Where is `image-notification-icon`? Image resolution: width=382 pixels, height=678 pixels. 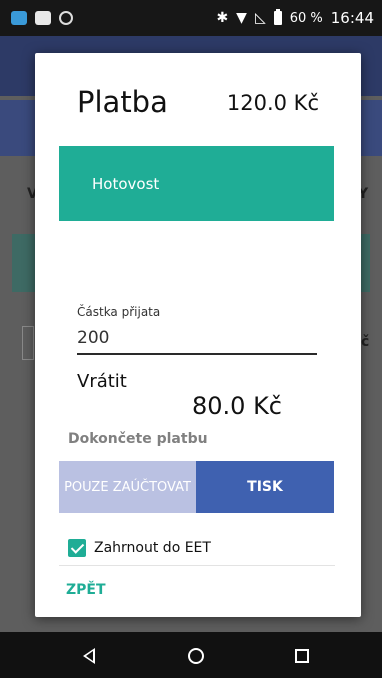 image-notification-icon is located at coordinates (43, 18).